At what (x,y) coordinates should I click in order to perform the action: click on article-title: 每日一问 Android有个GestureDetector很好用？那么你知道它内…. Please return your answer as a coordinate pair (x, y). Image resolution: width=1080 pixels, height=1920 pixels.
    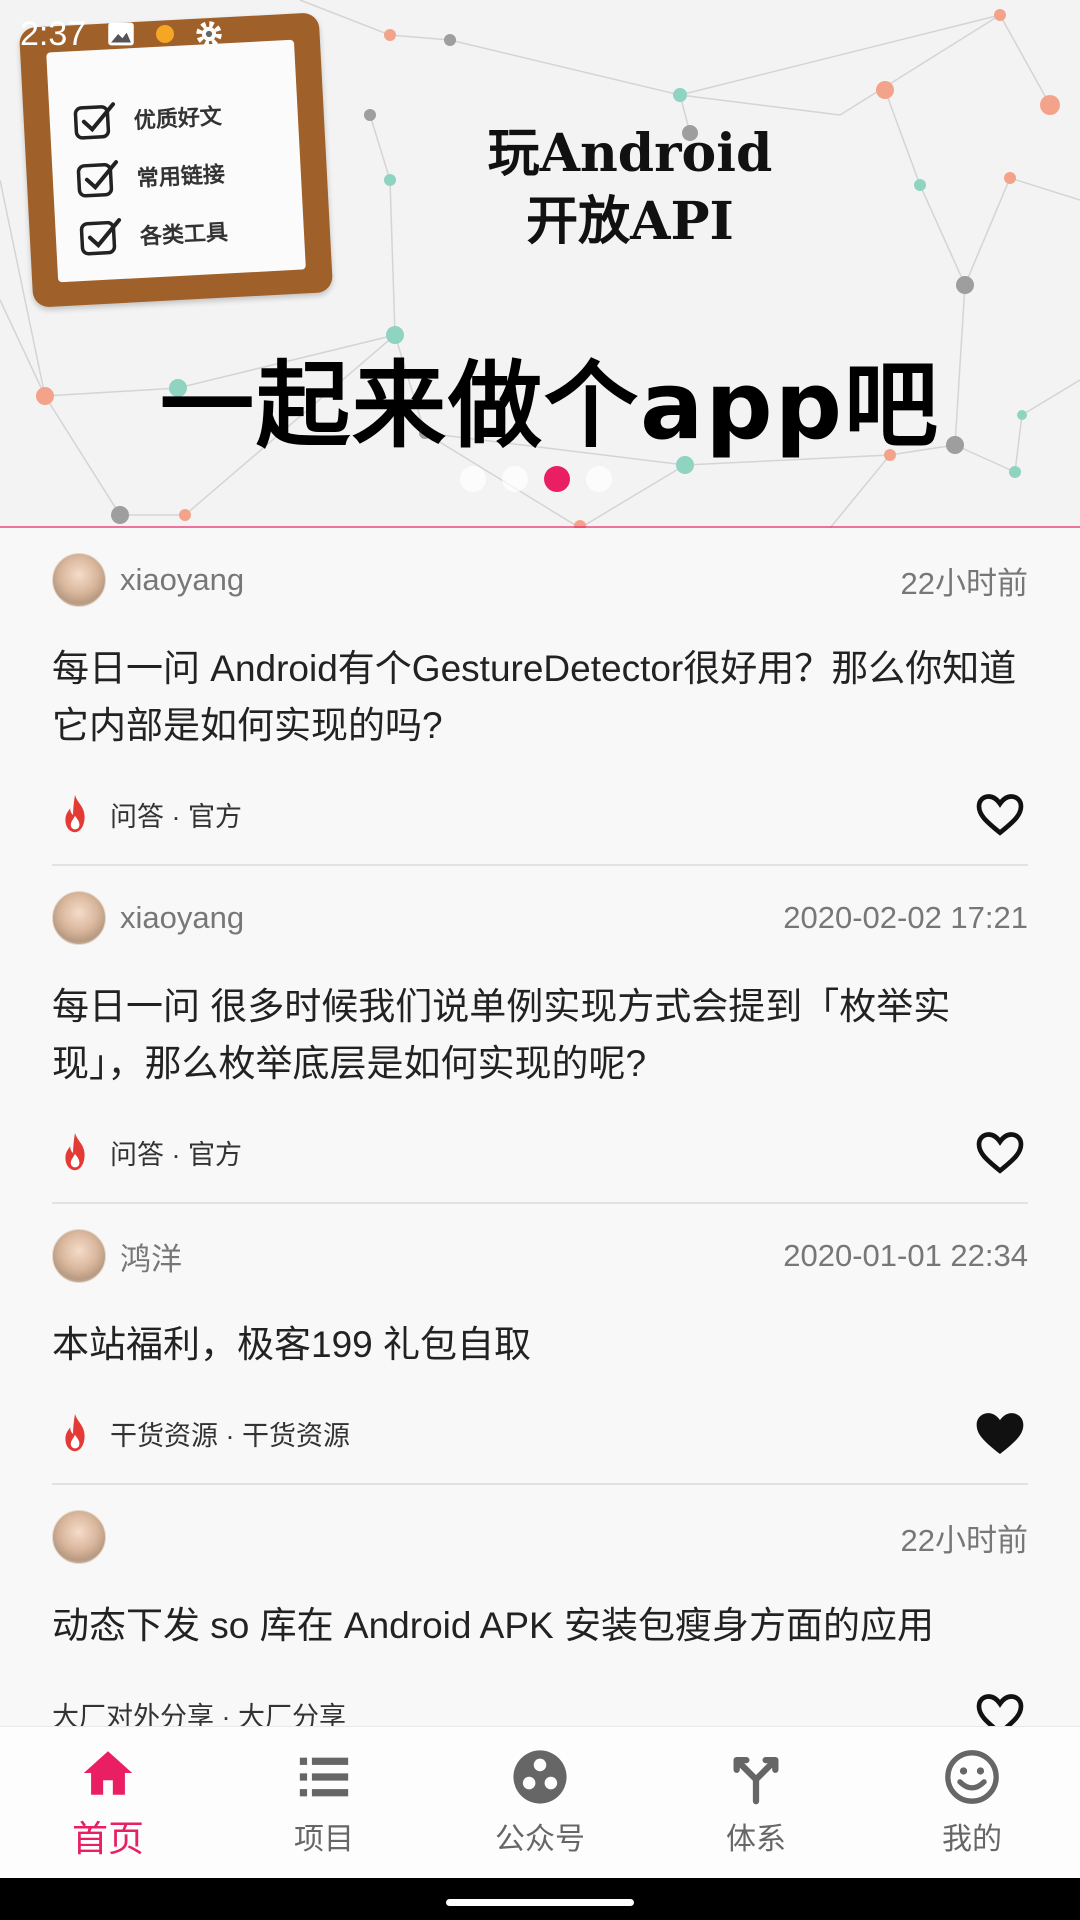
    Looking at the image, I should click on (540, 696).